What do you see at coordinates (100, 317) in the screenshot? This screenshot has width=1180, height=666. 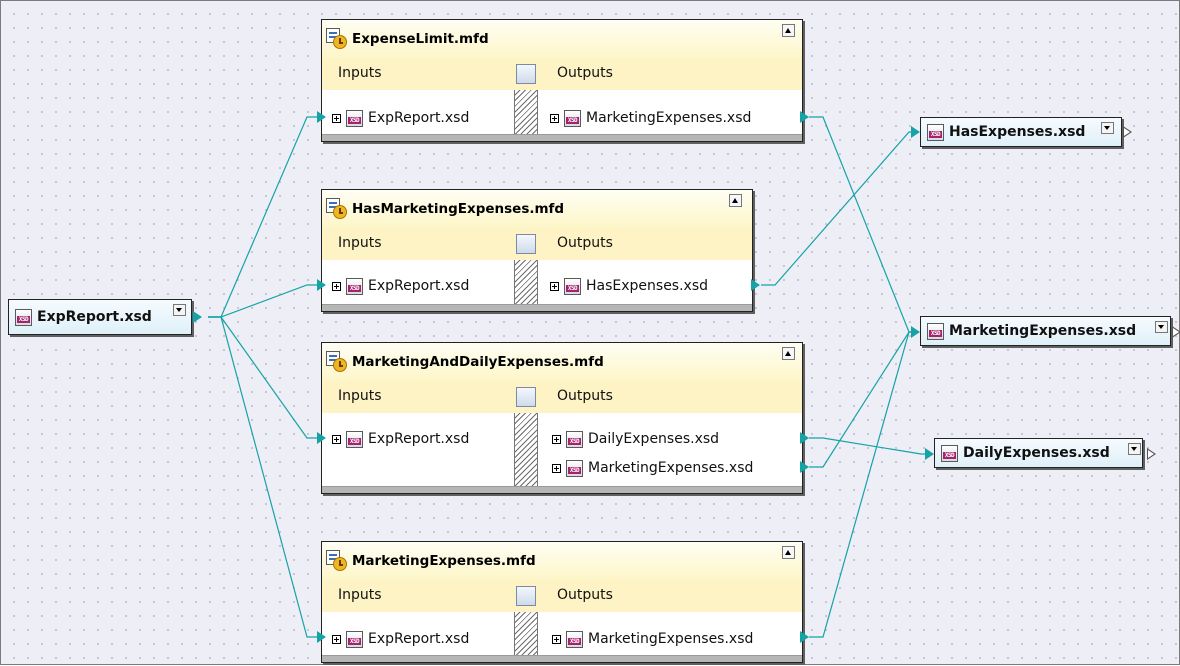 I see `source-component: ExpReport.xsd` at bounding box center [100, 317].